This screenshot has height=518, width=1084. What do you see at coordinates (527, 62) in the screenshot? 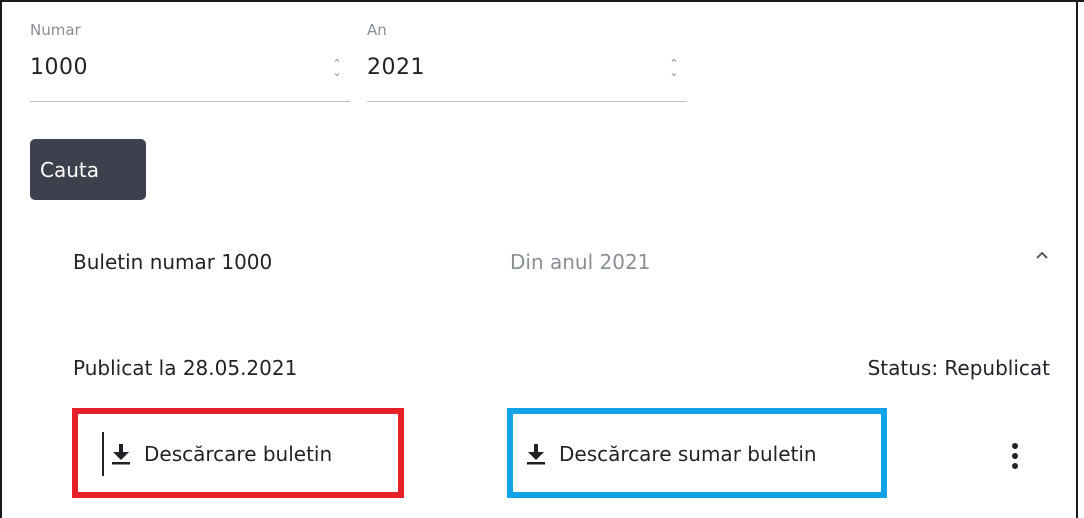
I see `year-field: An 2021 ⌃ ⌄` at bounding box center [527, 62].